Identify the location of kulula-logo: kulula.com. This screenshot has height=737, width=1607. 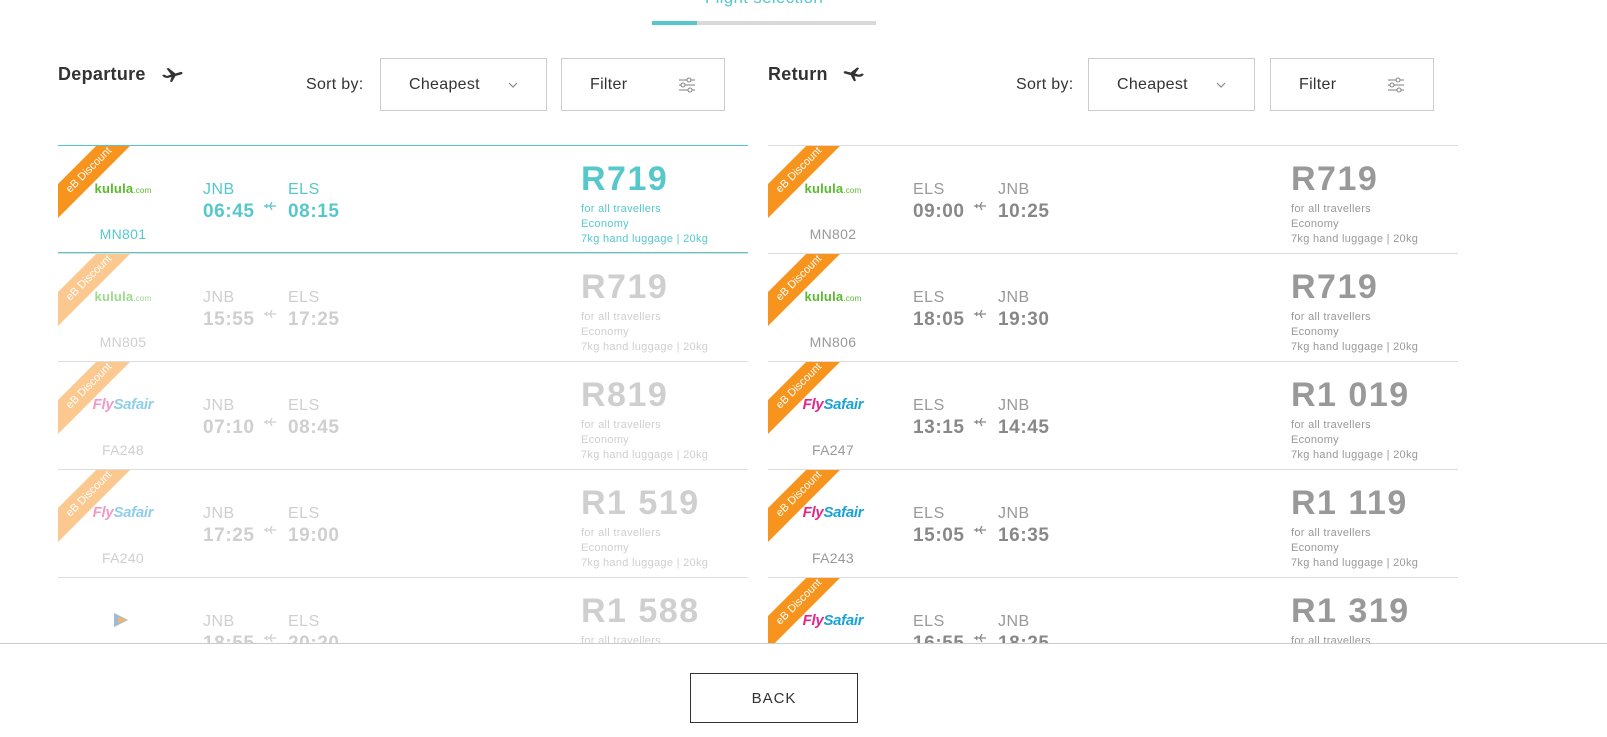
(833, 188).